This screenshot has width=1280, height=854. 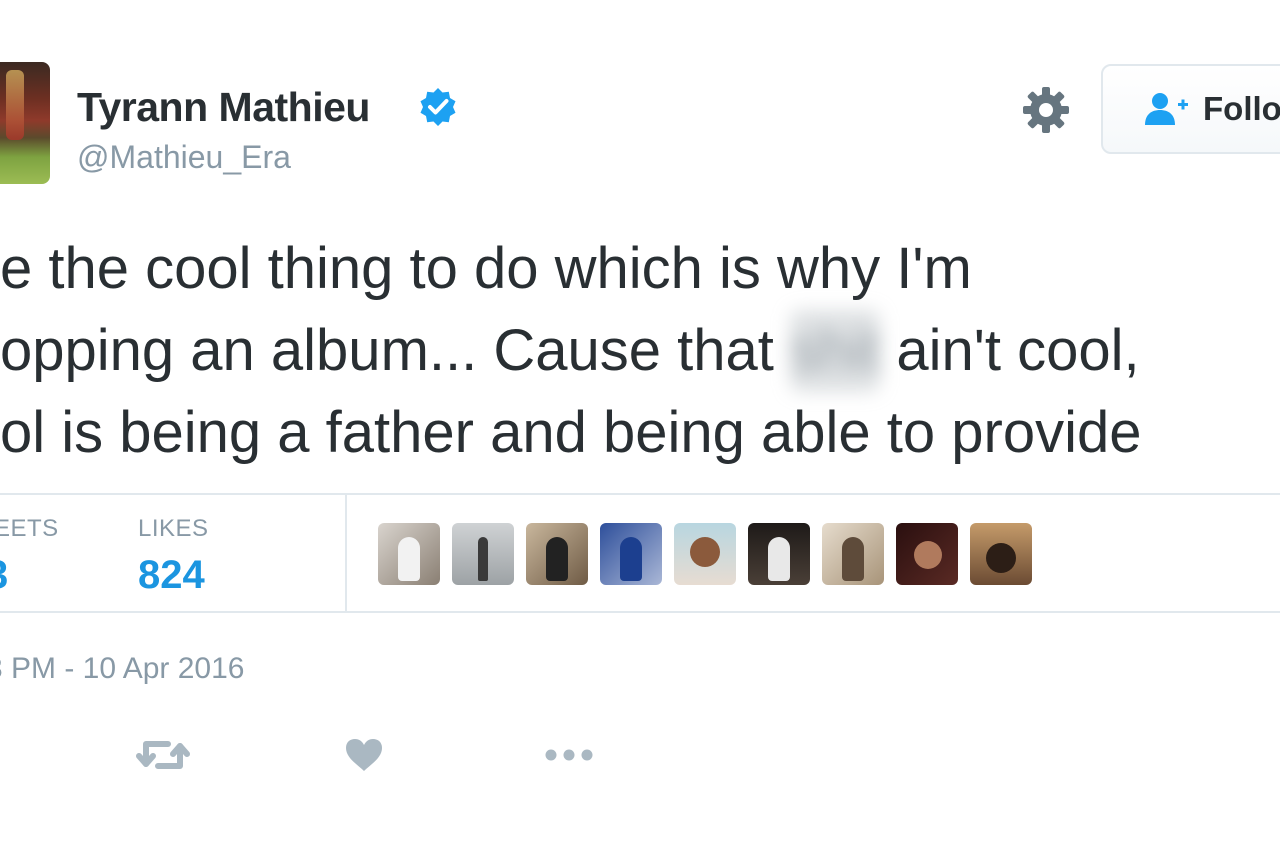 What do you see at coordinates (163, 755) in the screenshot?
I see `retweet-icon` at bounding box center [163, 755].